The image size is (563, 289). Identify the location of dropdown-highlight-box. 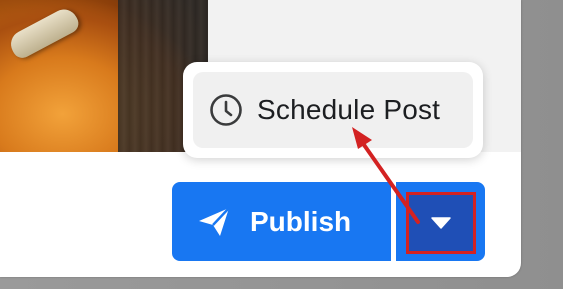
(441, 223).